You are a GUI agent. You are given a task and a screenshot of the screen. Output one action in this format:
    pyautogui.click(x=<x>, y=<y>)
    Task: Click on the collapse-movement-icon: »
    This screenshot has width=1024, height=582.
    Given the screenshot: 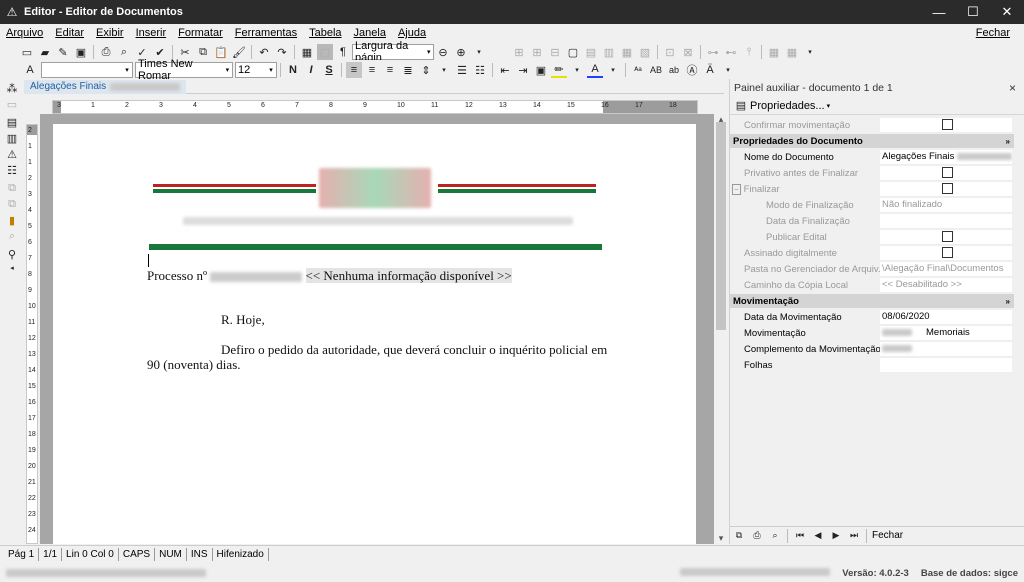 What is the action you would take?
    pyautogui.click(x=1008, y=301)
    